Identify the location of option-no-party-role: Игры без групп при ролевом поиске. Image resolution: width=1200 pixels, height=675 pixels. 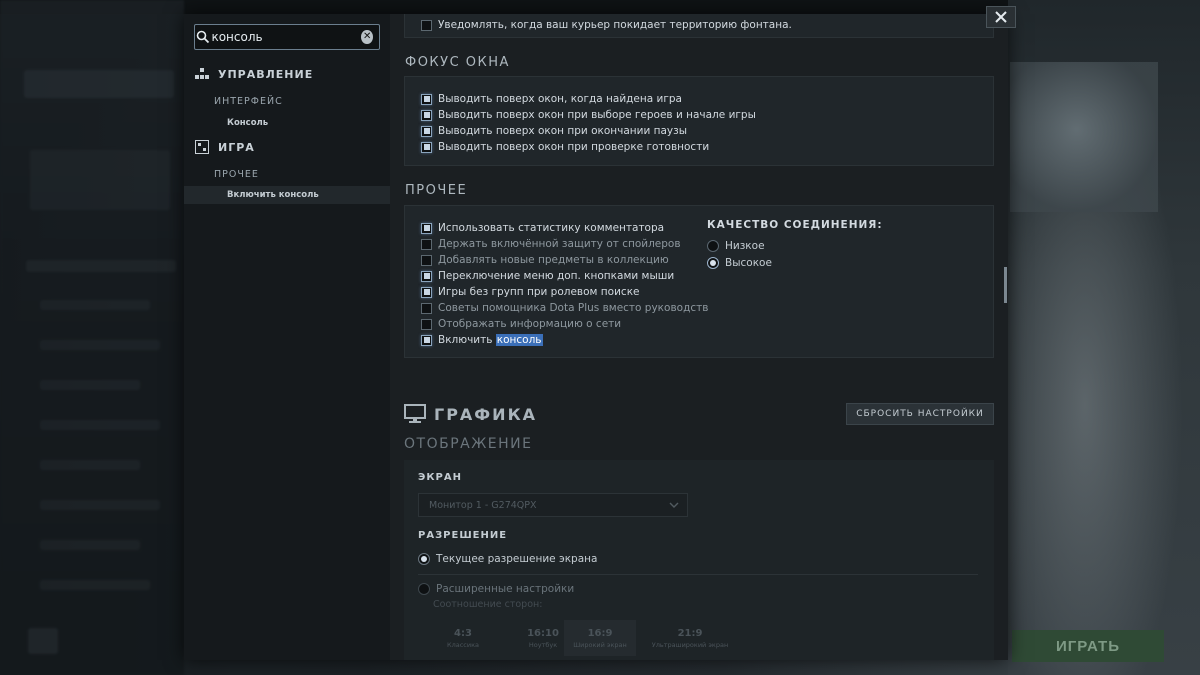
(530, 292).